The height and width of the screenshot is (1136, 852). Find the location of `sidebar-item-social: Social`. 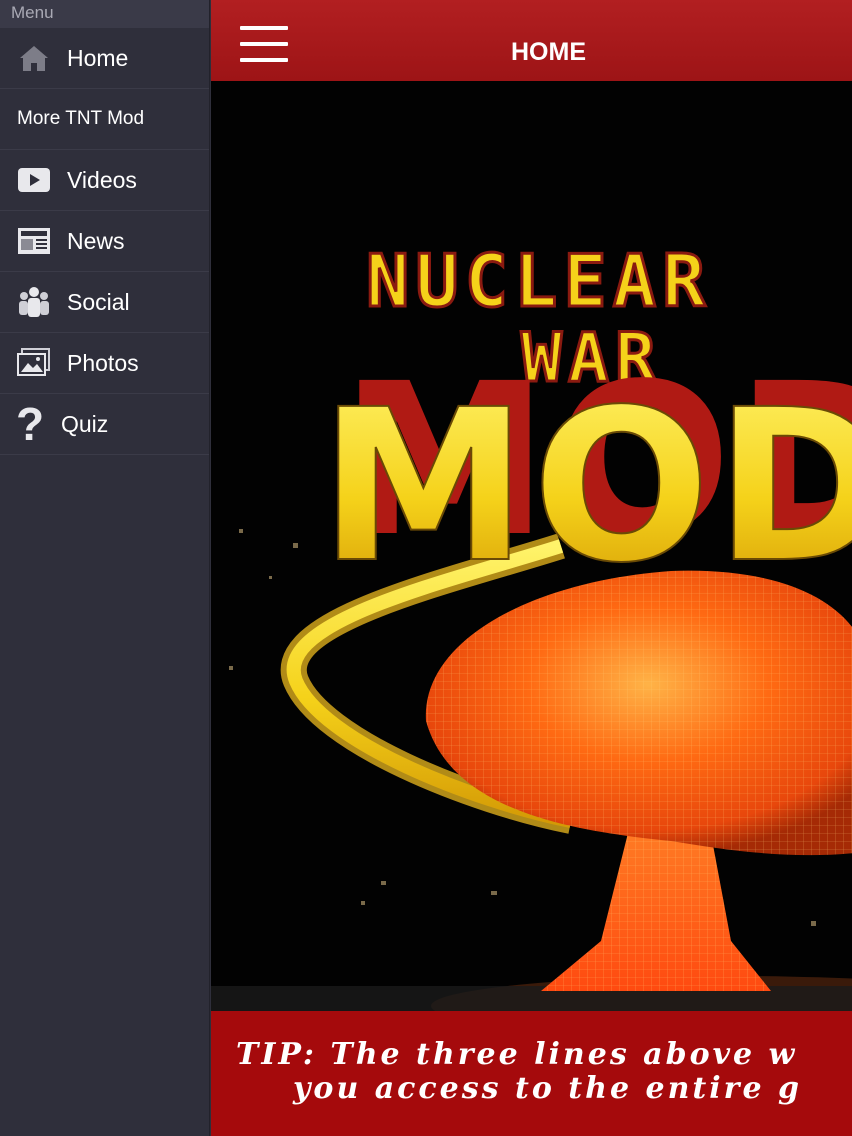

sidebar-item-social: Social is located at coordinates (104, 302).